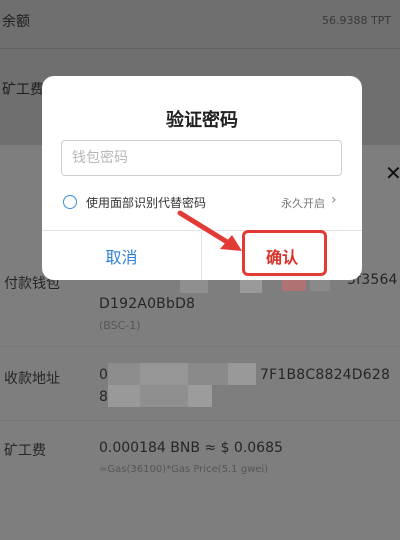 The width and height of the screenshot is (400, 540). Describe the element at coordinates (25, 451) in the screenshot. I see `fee-label: 矿工费` at that location.